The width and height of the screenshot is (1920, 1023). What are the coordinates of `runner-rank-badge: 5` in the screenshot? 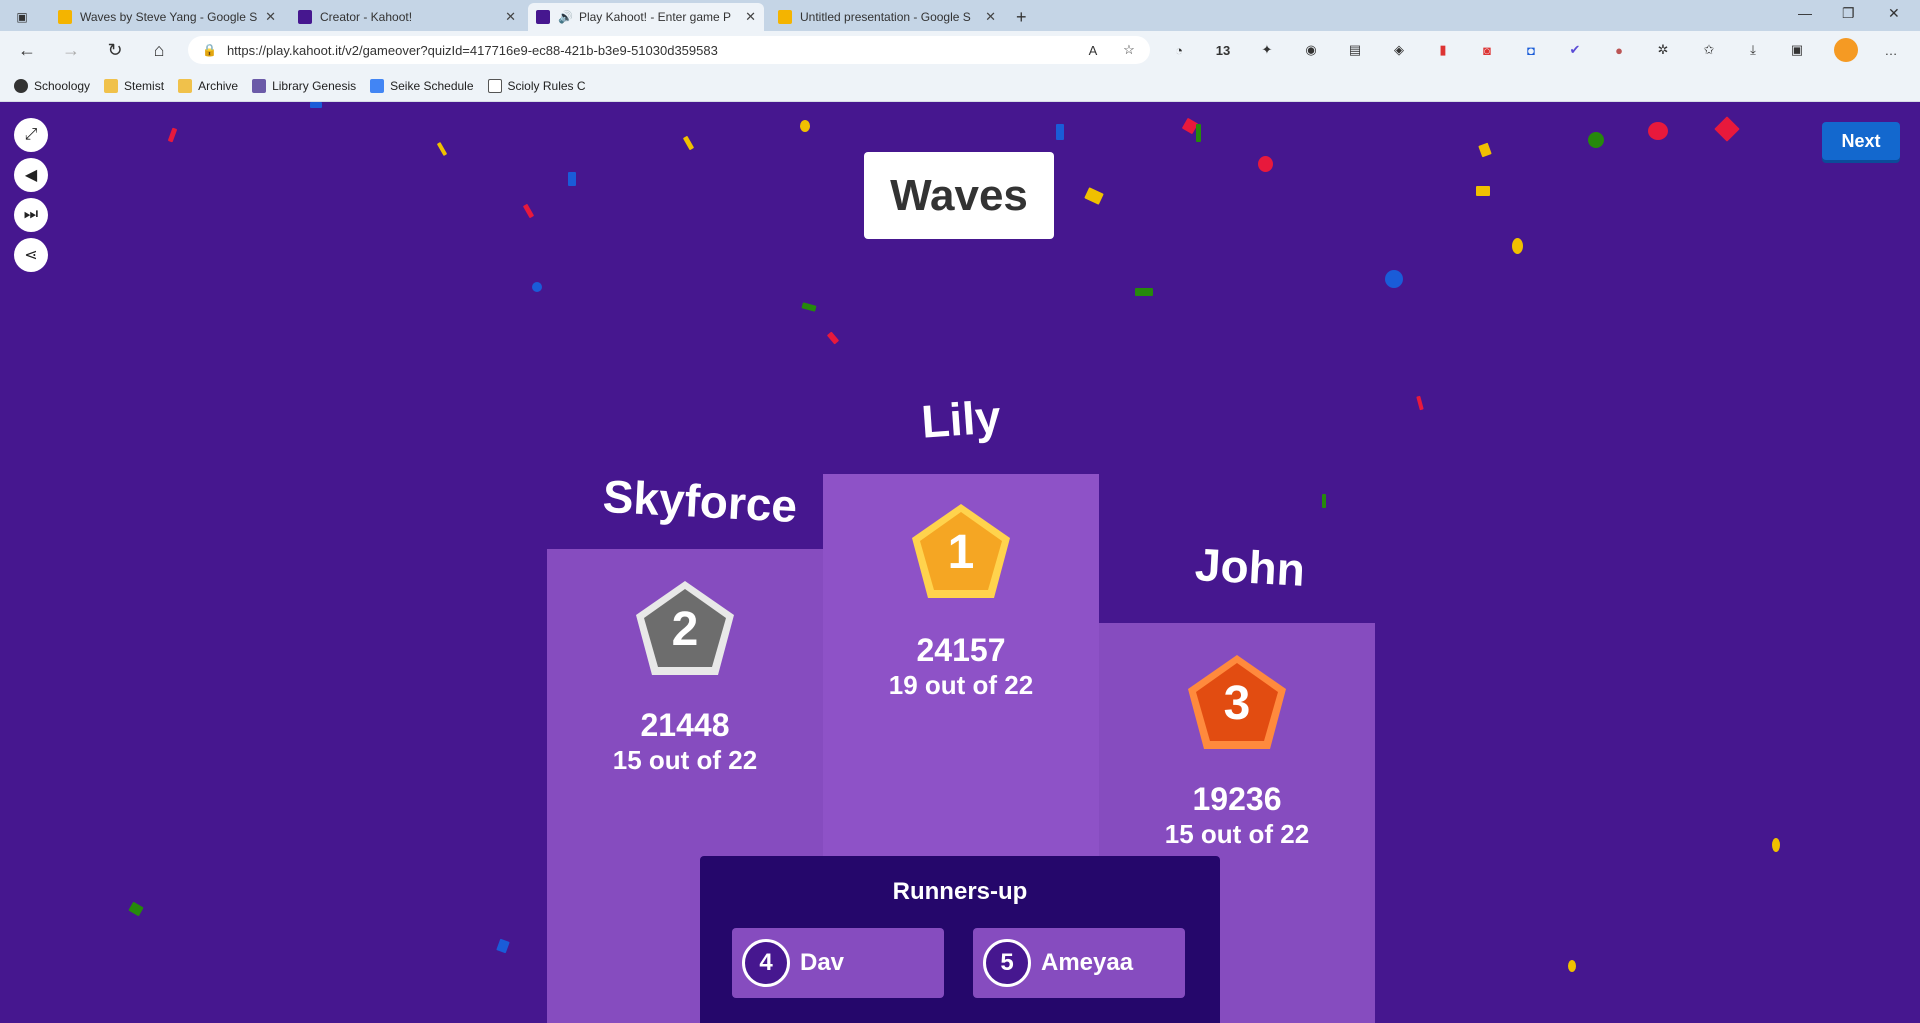 It's located at (1007, 963).